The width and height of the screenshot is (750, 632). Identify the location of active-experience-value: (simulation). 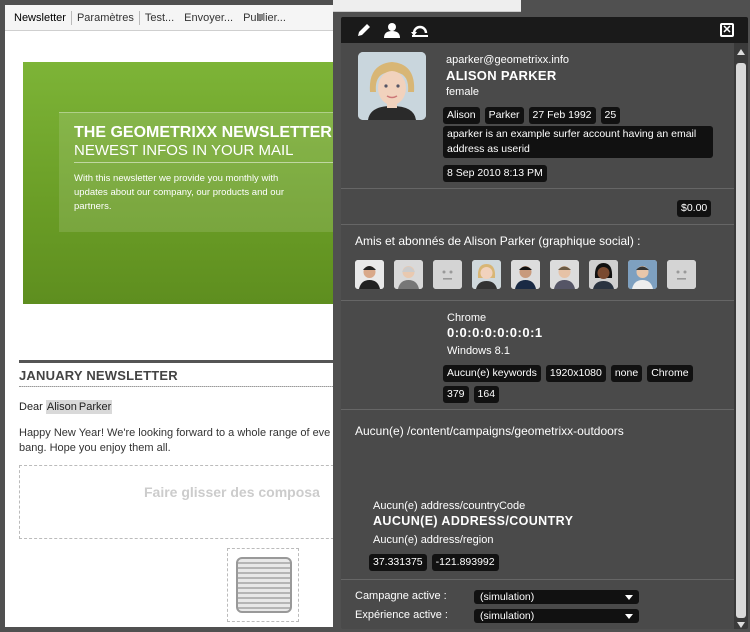
(507, 616).